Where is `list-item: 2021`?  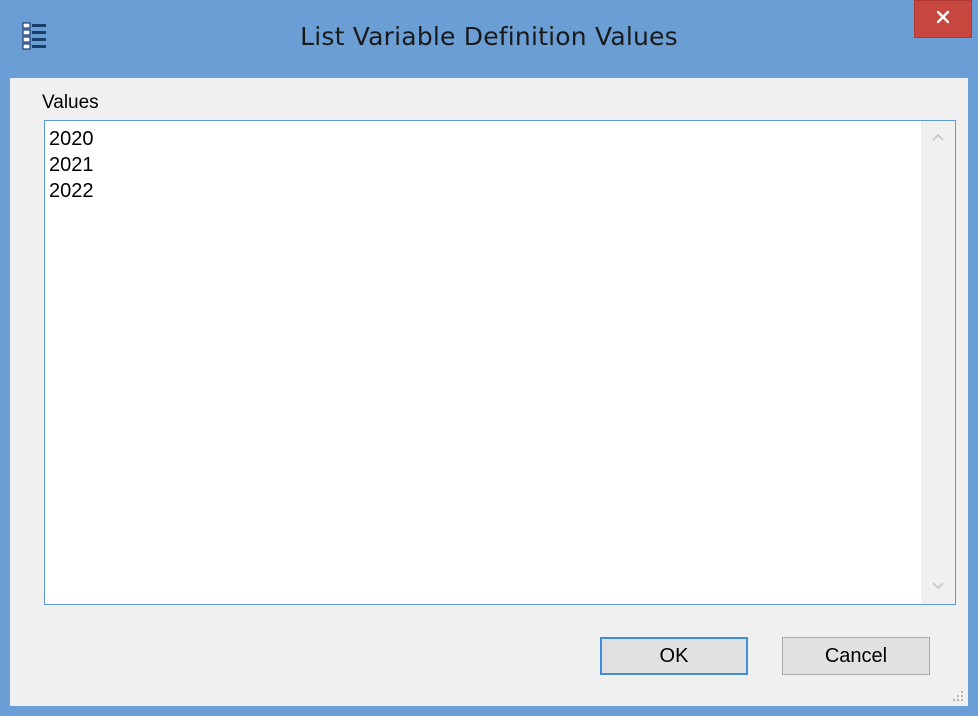
list-item: 2021 is located at coordinates (71, 166).